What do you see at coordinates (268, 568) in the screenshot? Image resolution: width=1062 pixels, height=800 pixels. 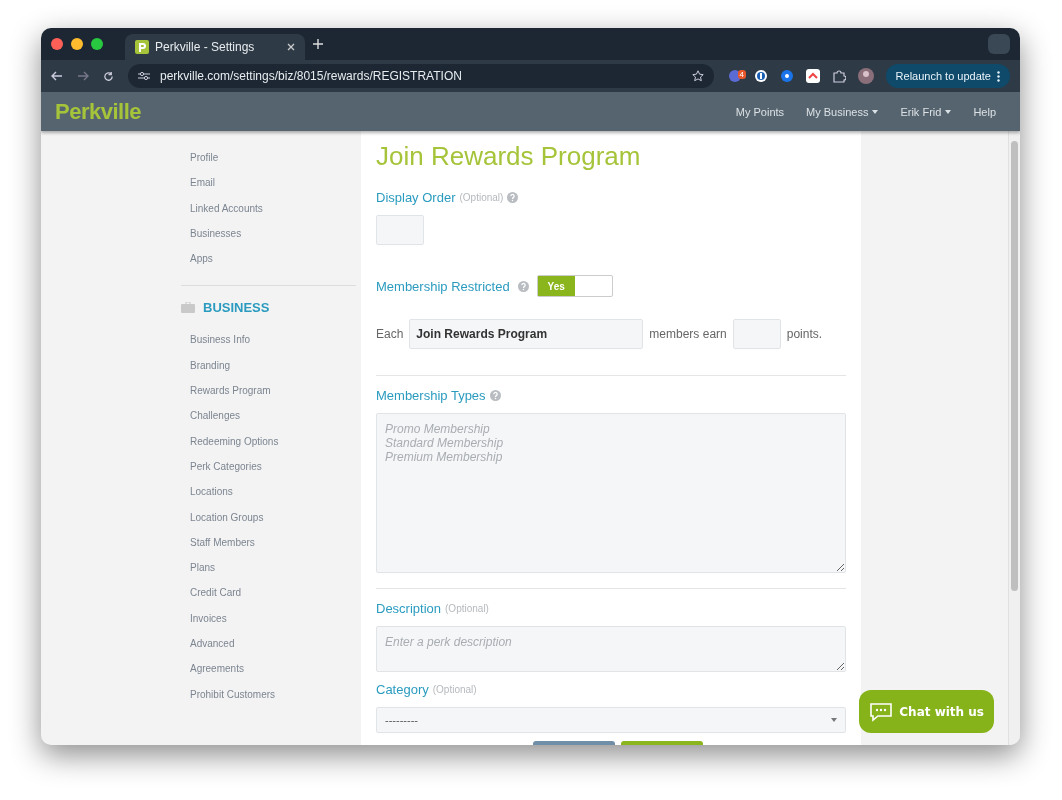 I see `sidebar-item: Plans` at bounding box center [268, 568].